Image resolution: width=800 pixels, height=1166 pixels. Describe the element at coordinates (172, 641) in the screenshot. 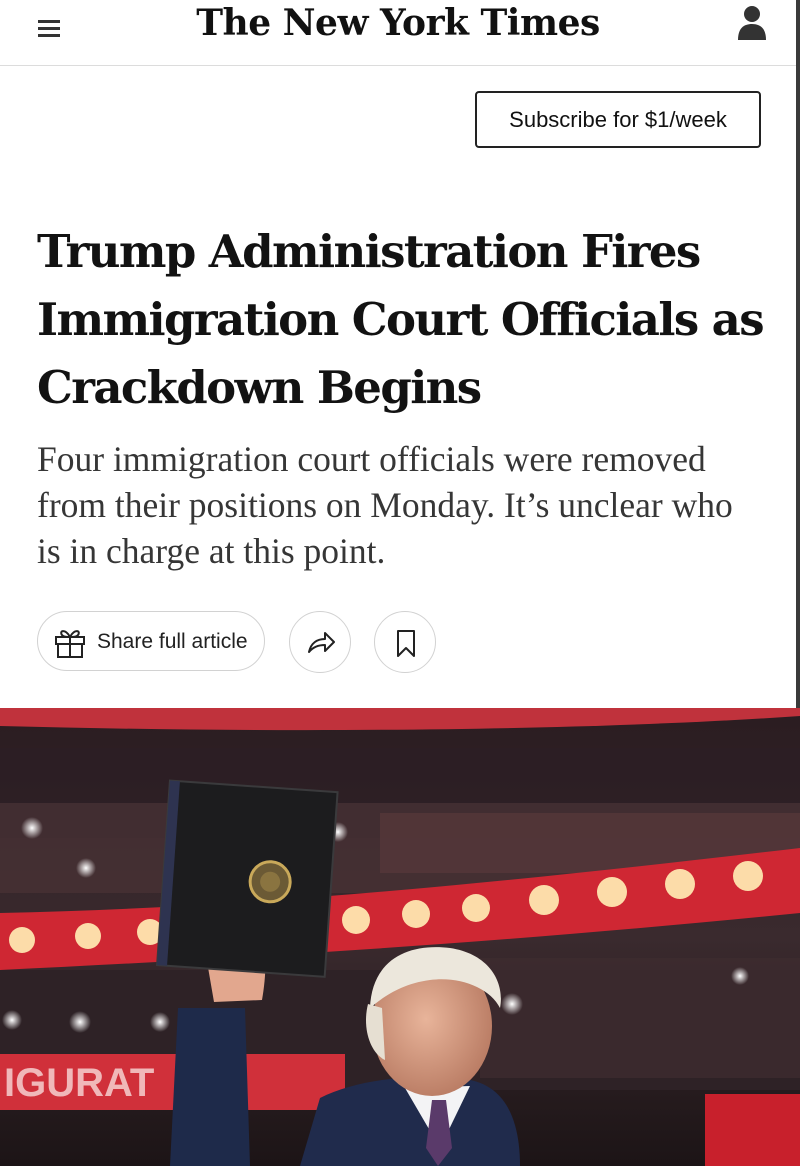

I see `share-full-article-label: Share full article` at that location.